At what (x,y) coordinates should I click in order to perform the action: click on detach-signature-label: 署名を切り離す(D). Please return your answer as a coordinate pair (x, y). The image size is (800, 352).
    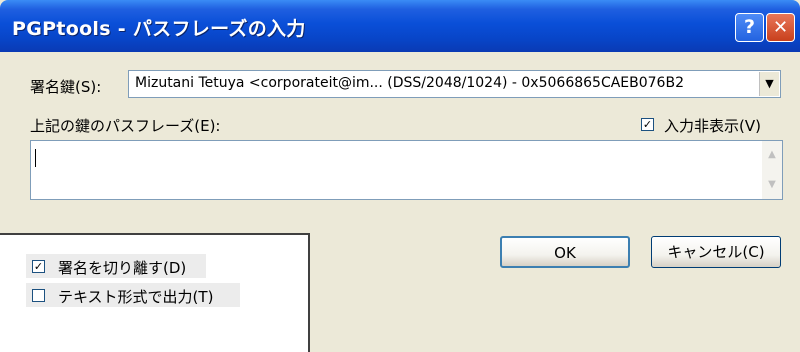
    Looking at the image, I should click on (122, 267).